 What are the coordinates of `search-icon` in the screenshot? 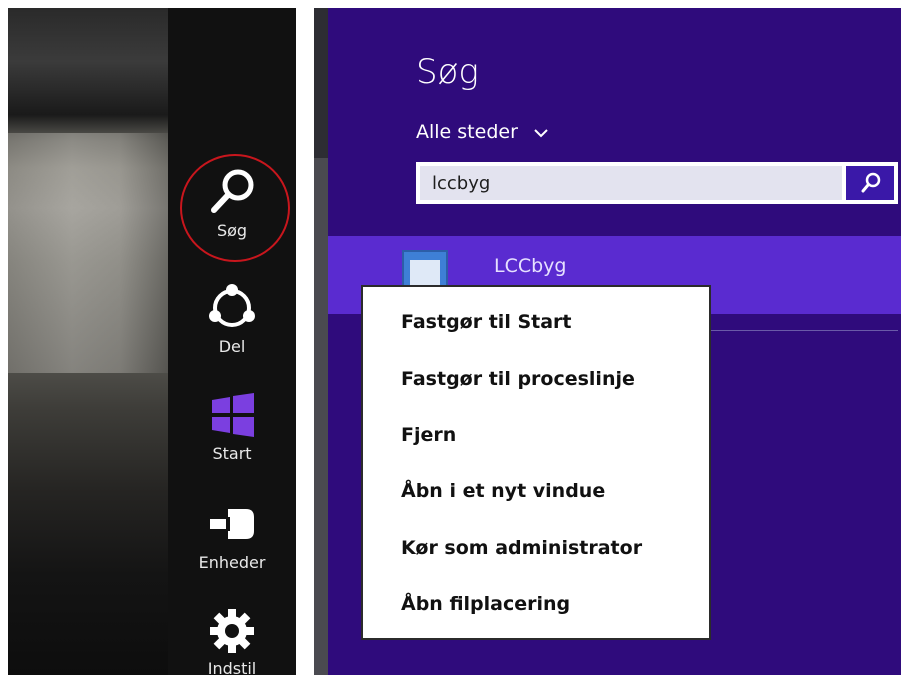 It's located at (871, 182).